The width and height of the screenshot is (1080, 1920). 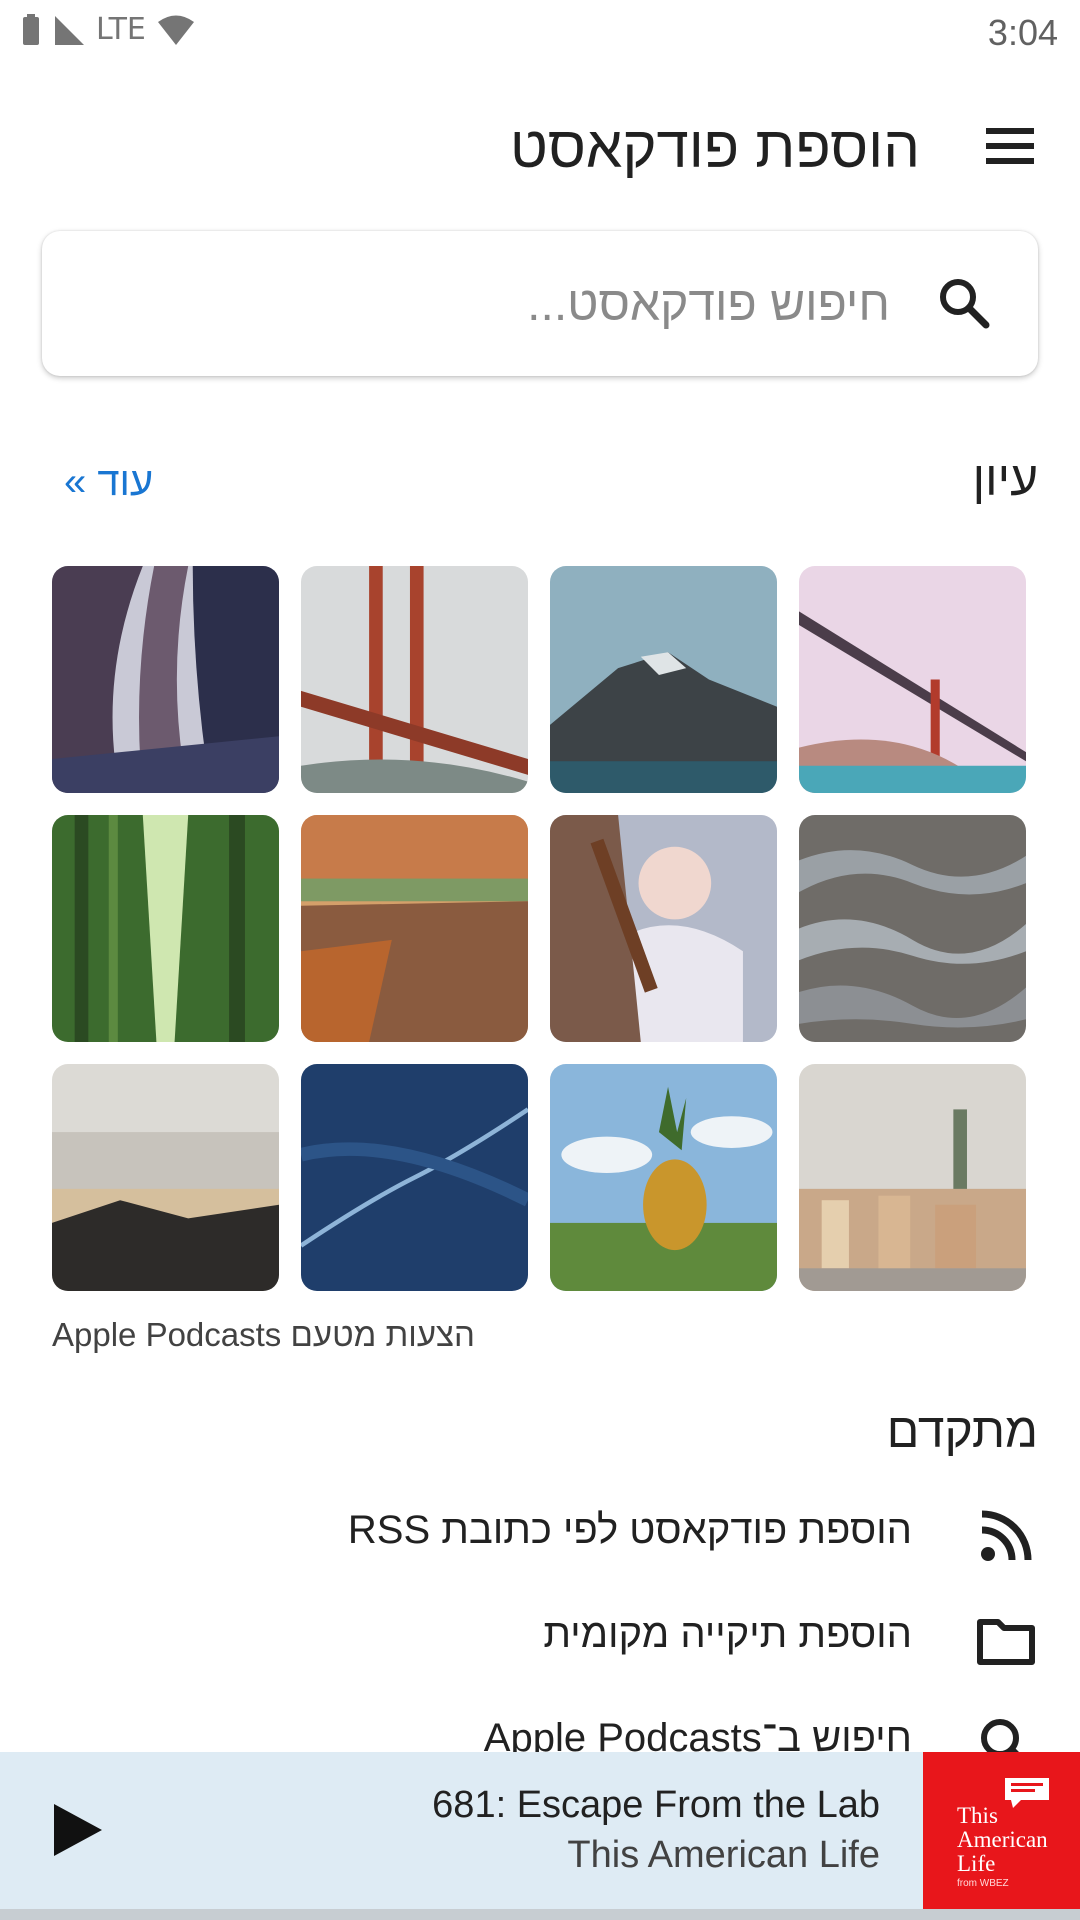 What do you see at coordinates (165, 1177) in the screenshot?
I see `tile-rocky-beach` at bounding box center [165, 1177].